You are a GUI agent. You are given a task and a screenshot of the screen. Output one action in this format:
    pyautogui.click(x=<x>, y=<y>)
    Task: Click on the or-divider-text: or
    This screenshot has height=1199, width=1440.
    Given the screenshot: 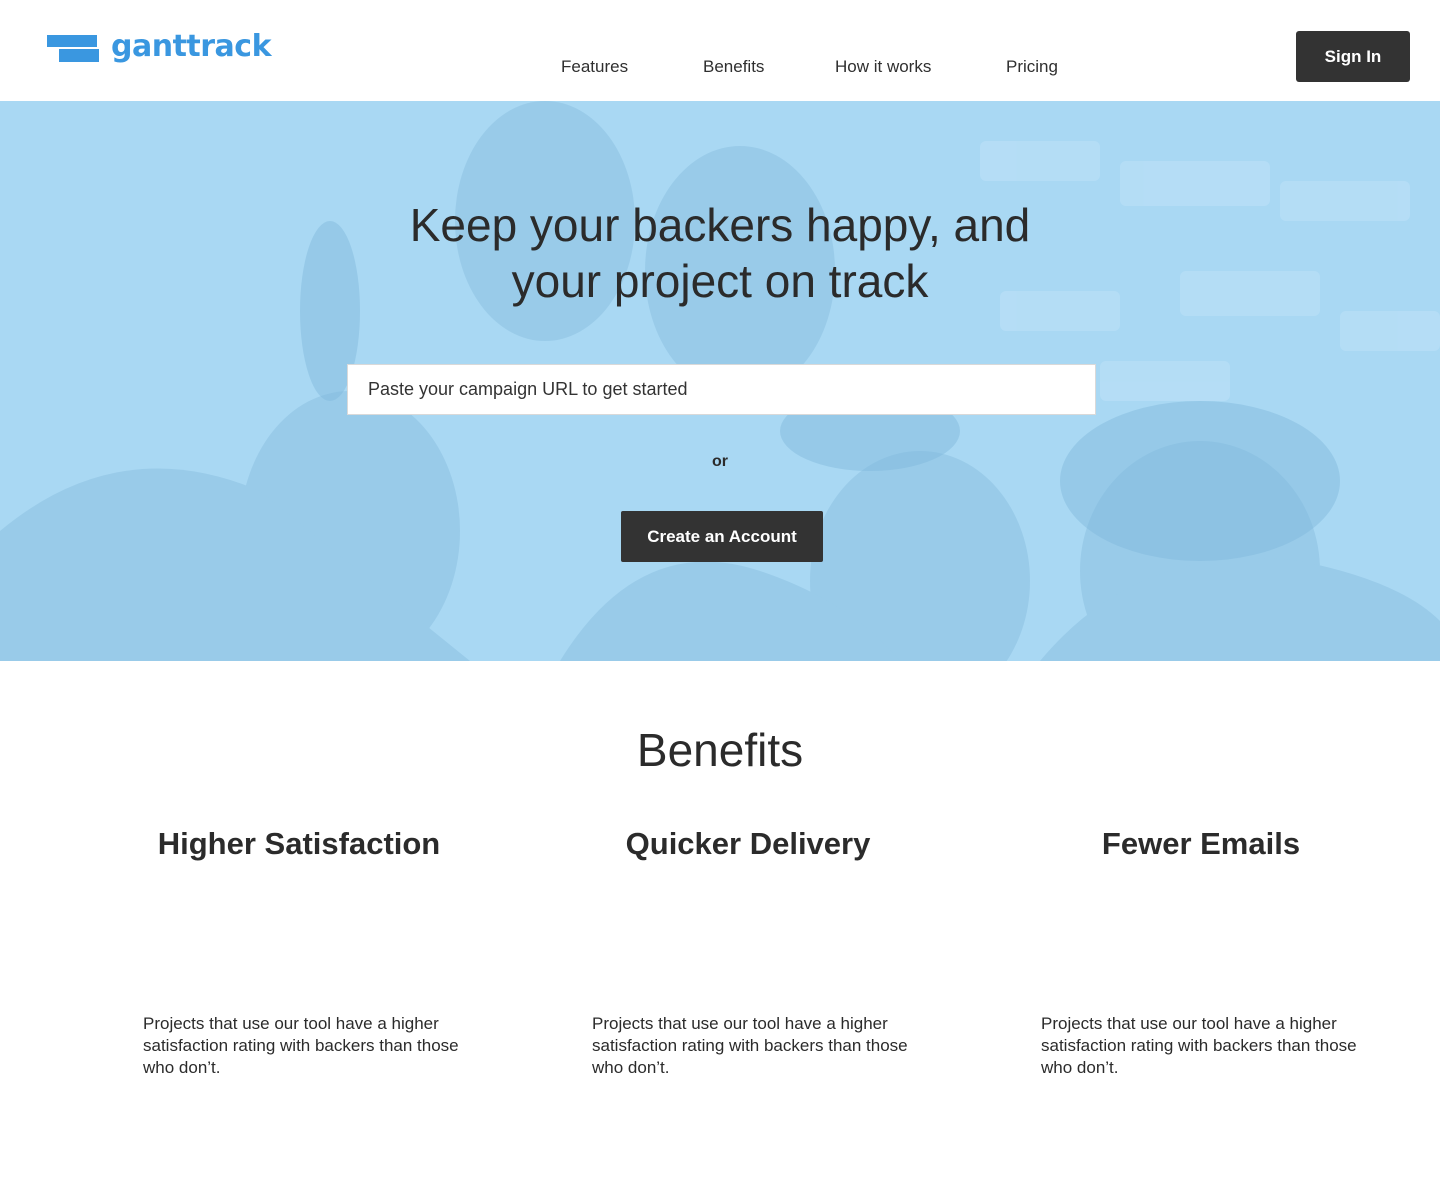 What is the action you would take?
    pyautogui.click(x=720, y=461)
    